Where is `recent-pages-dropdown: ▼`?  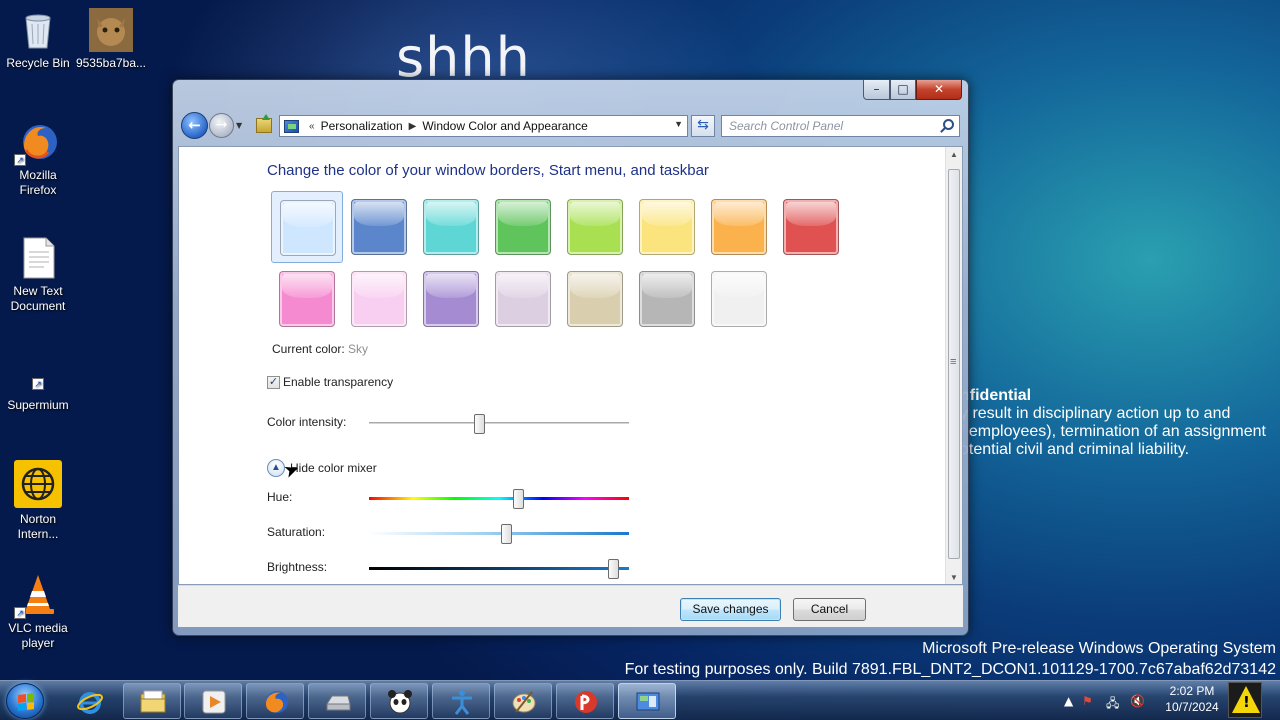 recent-pages-dropdown: ▼ is located at coordinates (239, 125).